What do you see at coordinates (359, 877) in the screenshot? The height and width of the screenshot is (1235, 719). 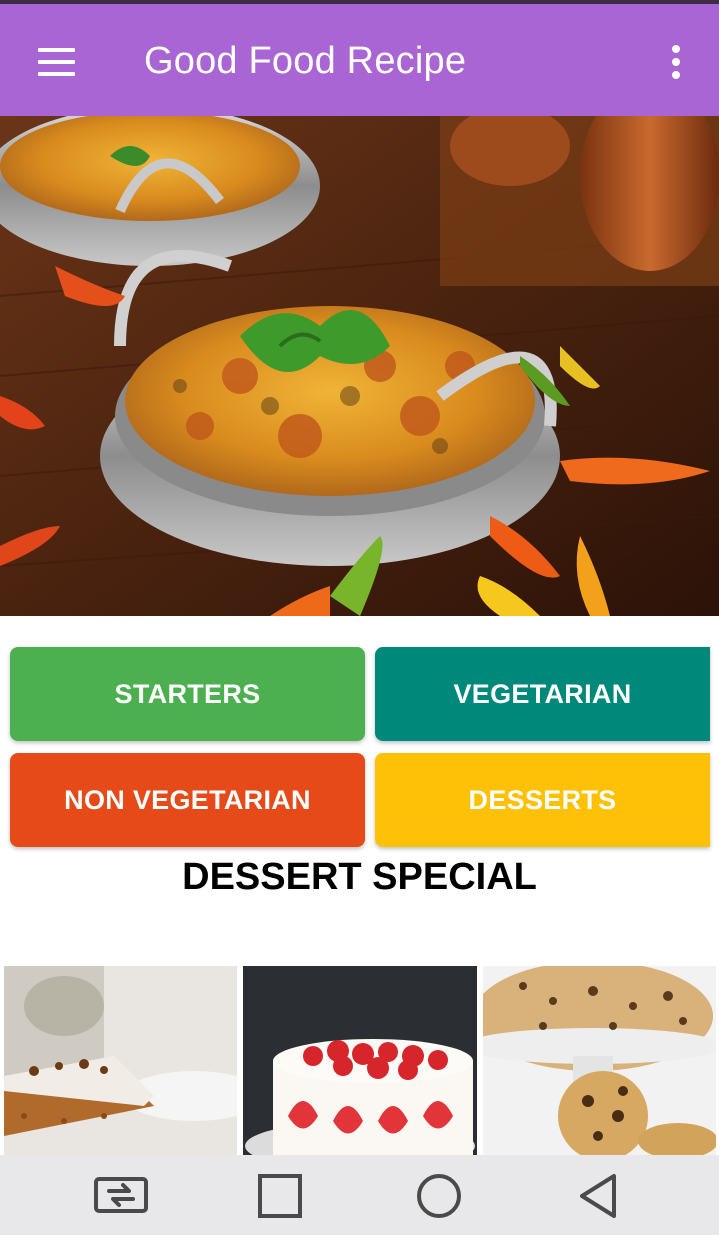 I see `section-title: DESSERT SPECIAL` at bounding box center [359, 877].